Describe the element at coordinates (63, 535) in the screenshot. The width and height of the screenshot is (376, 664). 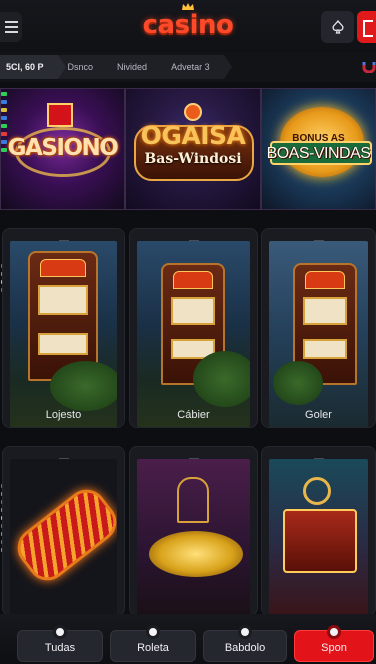
I see `casino-tile-image` at that location.